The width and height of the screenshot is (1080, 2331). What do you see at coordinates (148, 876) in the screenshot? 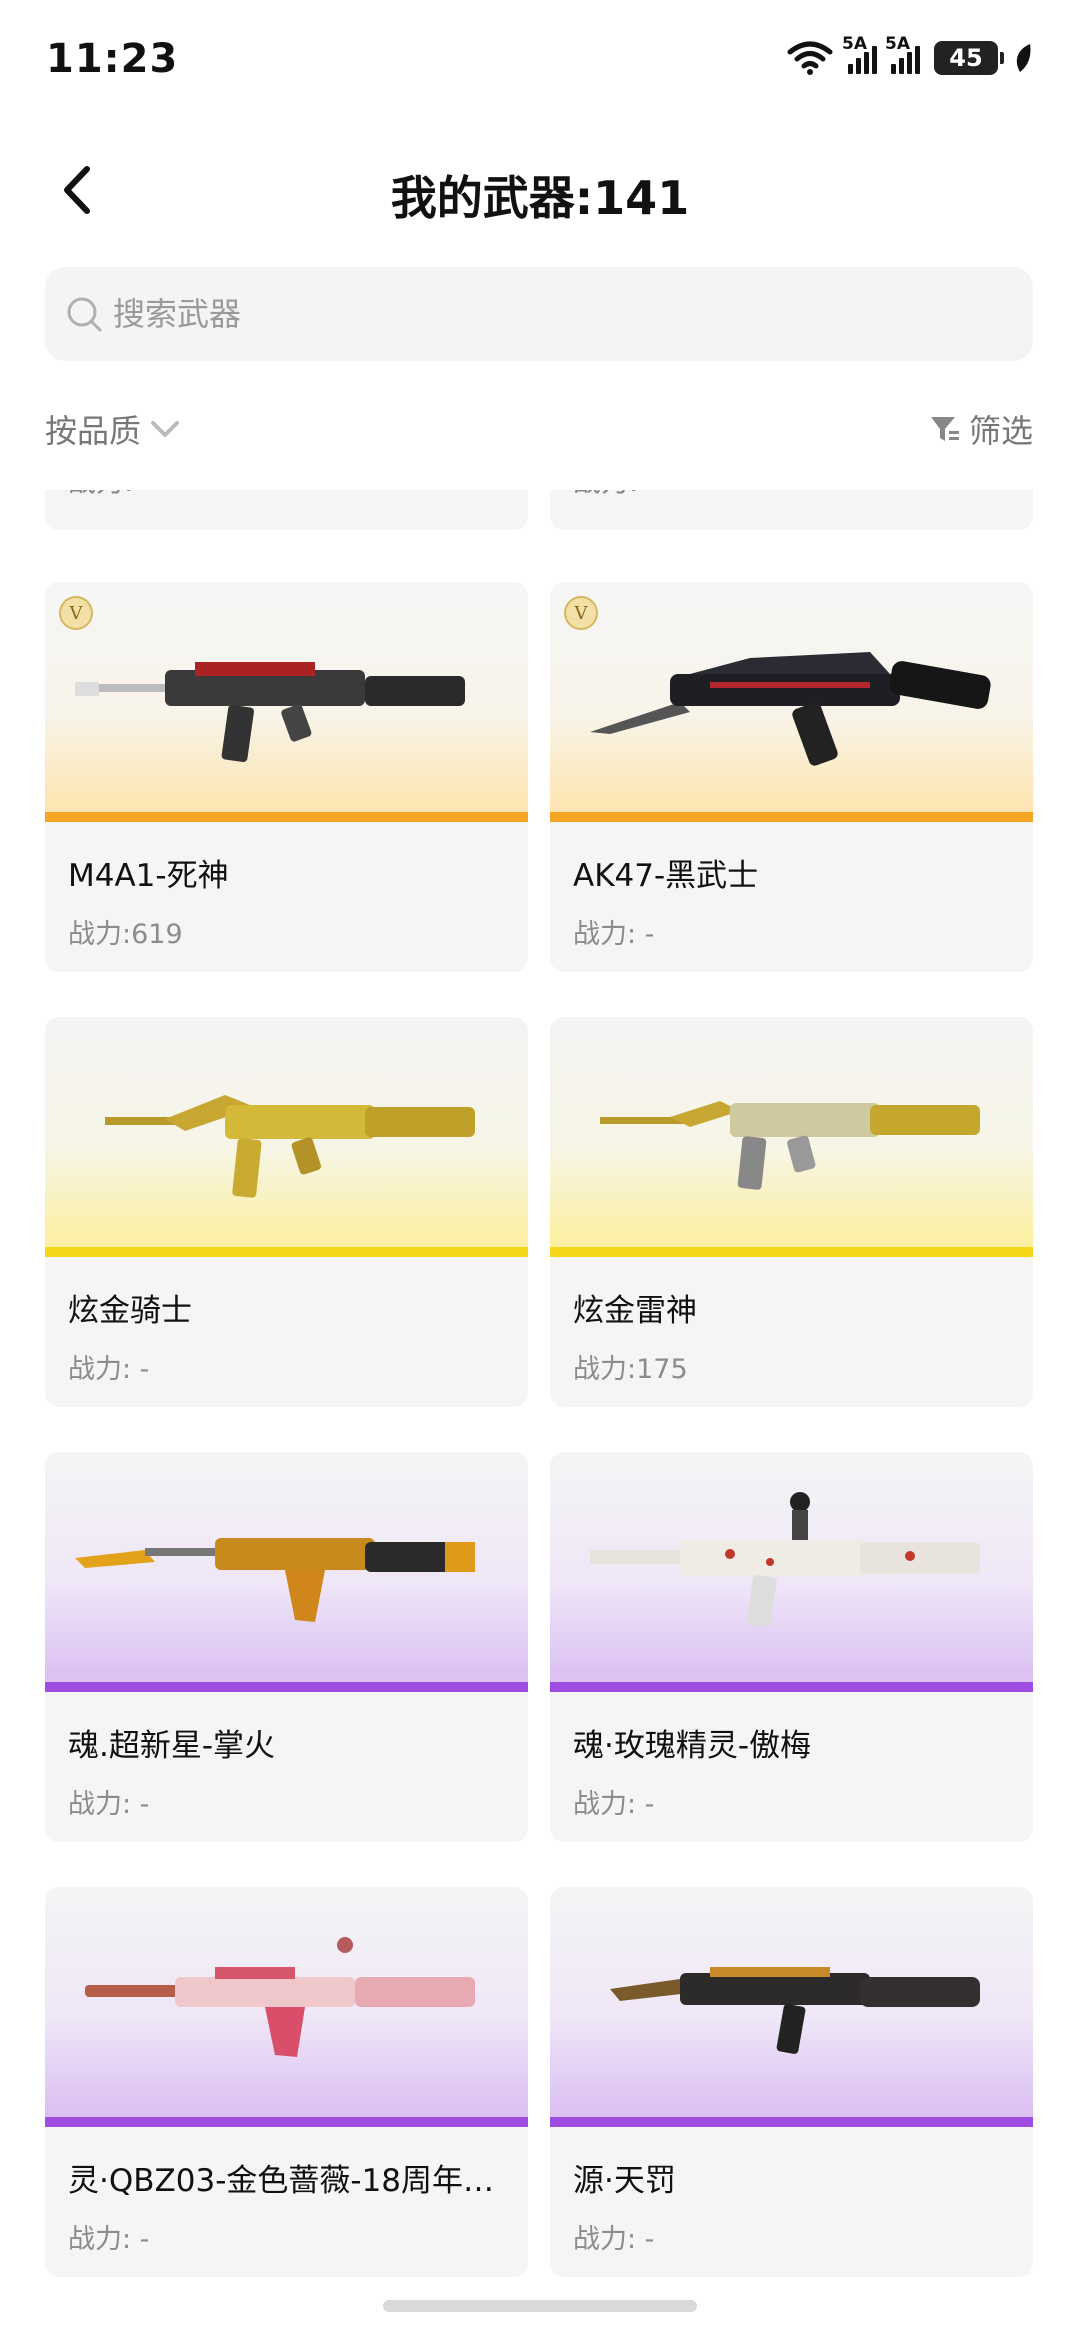
I see `weapon-name: M4A1-死神` at bounding box center [148, 876].